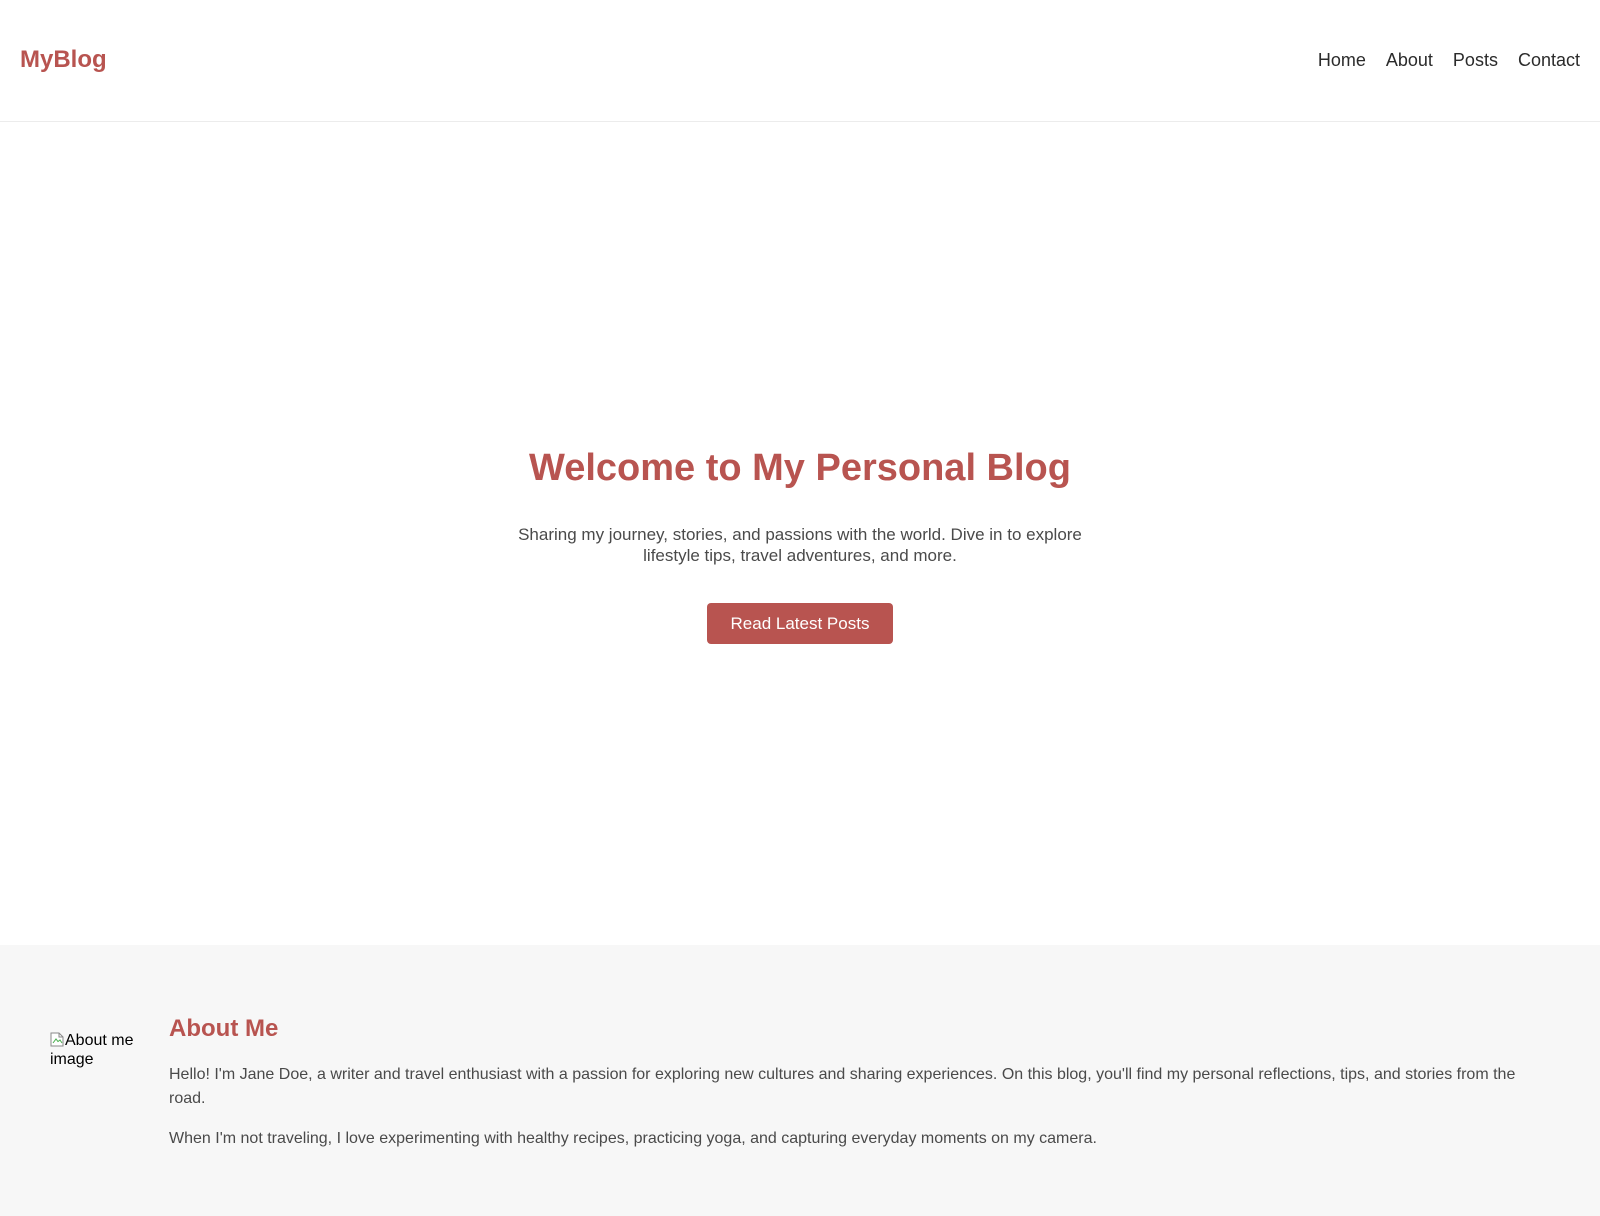 The image size is (1600, 1216). Describe the element at coordinates (1342, 60) in the screenshot. I see `nav-link-home: Home` at that location.